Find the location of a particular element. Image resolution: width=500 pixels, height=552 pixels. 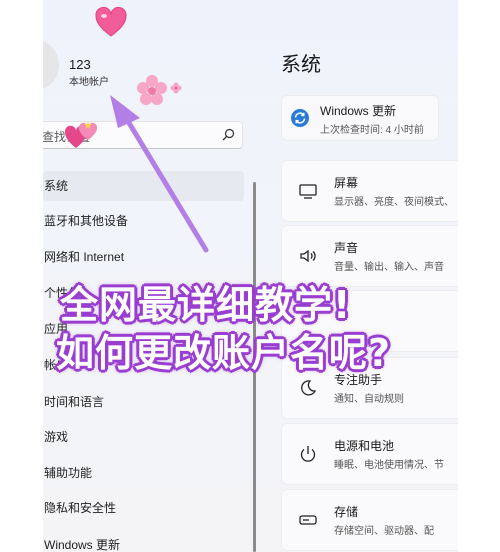

sidebar-item-label: Windows 更新 is located at coordinates (82, 545).